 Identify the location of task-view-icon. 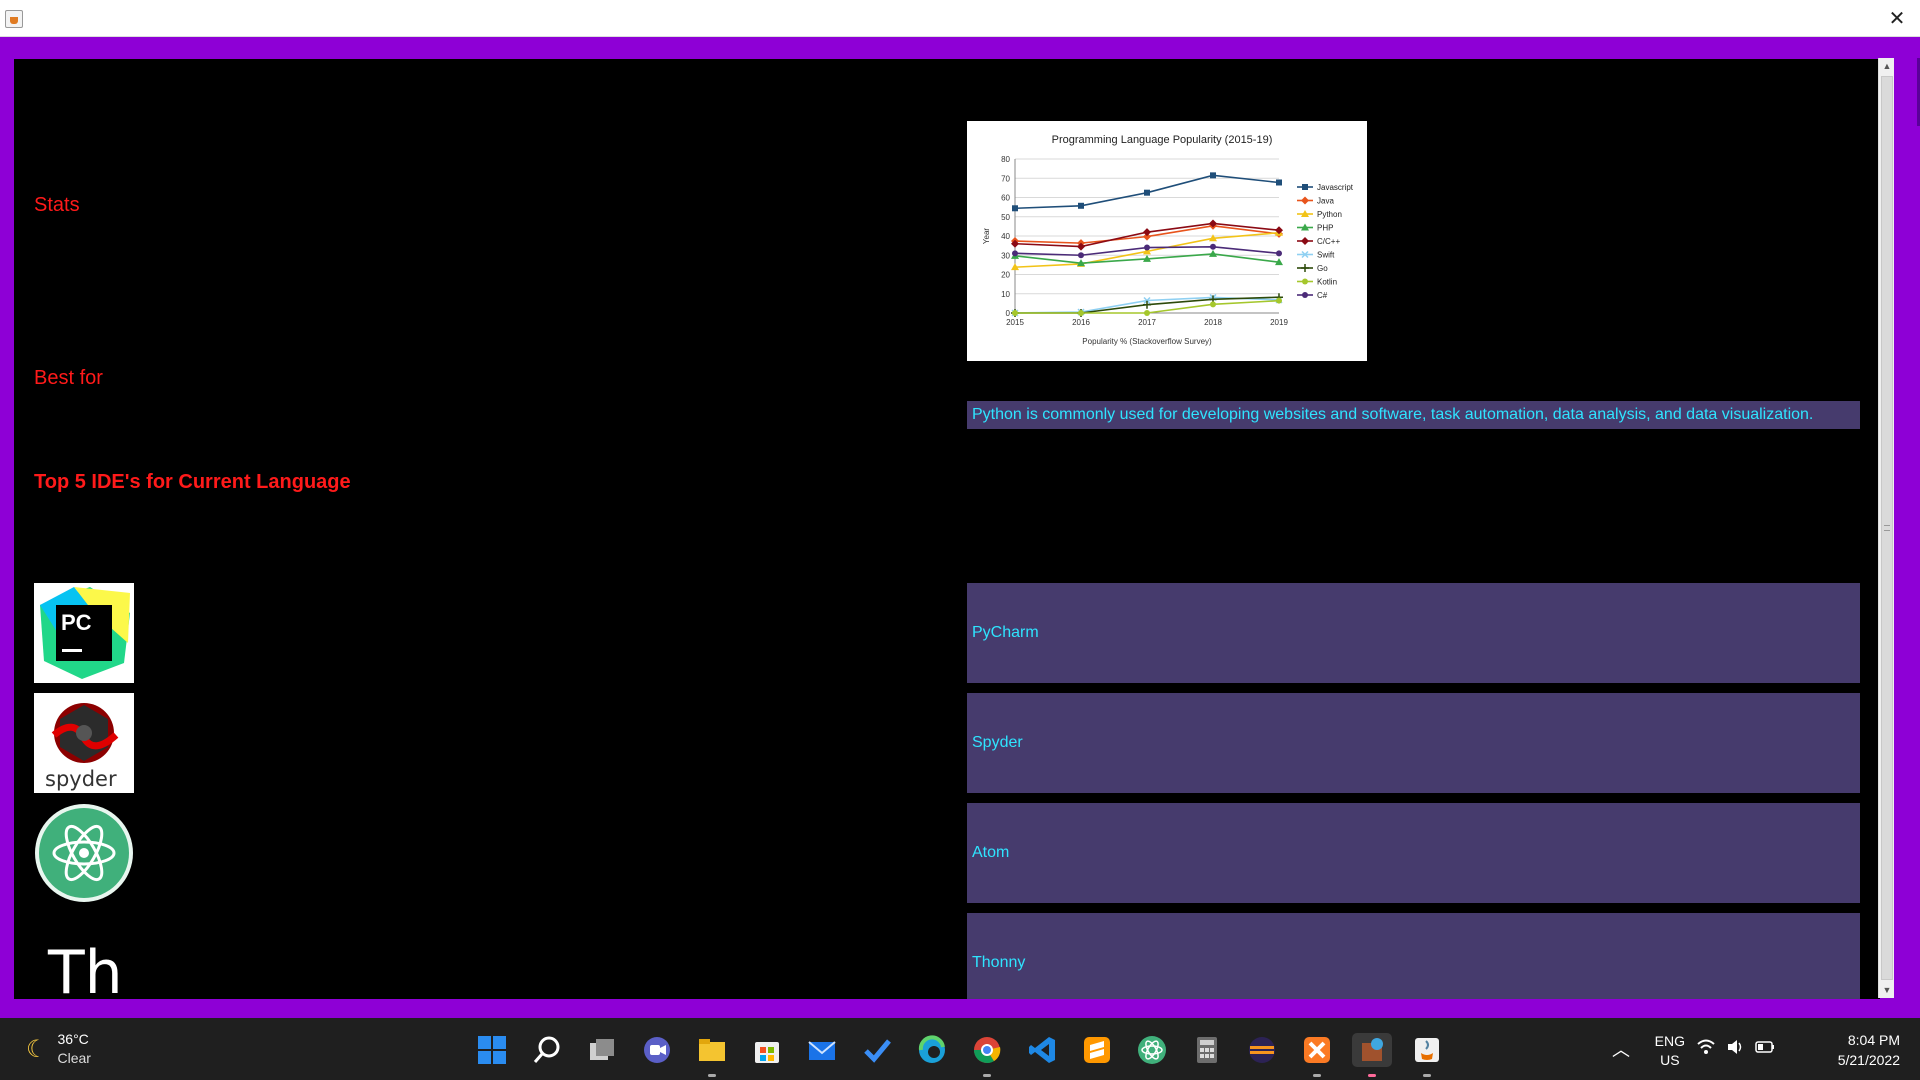
(602, 1050).